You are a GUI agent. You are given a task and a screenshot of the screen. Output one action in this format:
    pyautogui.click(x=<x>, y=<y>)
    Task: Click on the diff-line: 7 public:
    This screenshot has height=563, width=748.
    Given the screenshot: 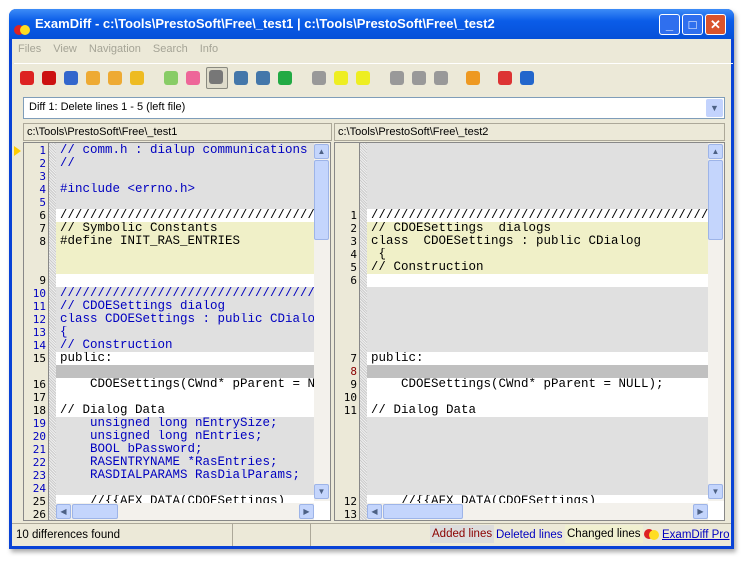 What is the action you would take?
    pyautogui.click(x=529, y=358)
    